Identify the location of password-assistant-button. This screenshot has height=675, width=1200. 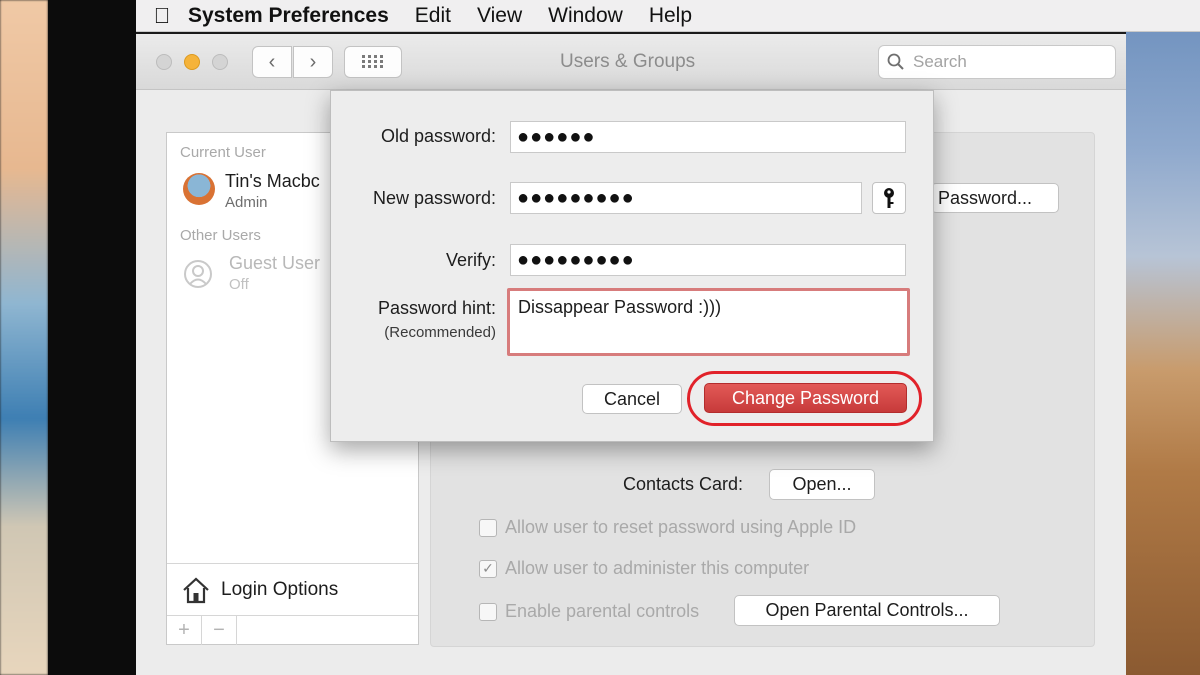
(889, 198).